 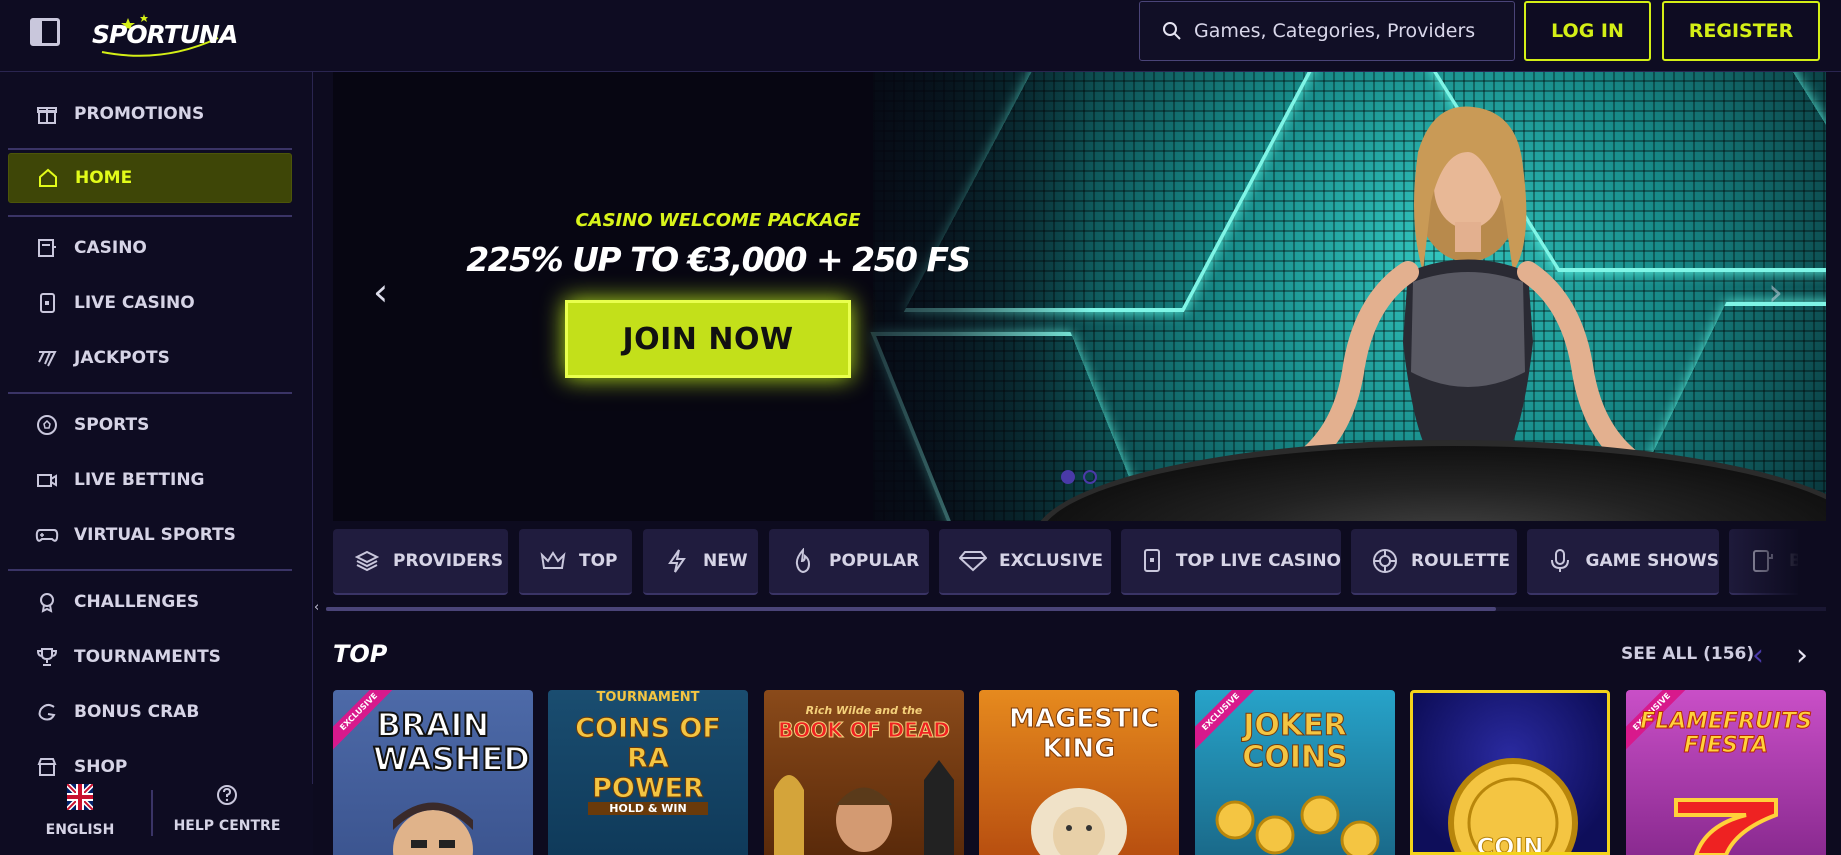 What do you see at coordinates (47, 303) in the screenshot?
I see `live-casino-icon` at bounding box center [47, 303].